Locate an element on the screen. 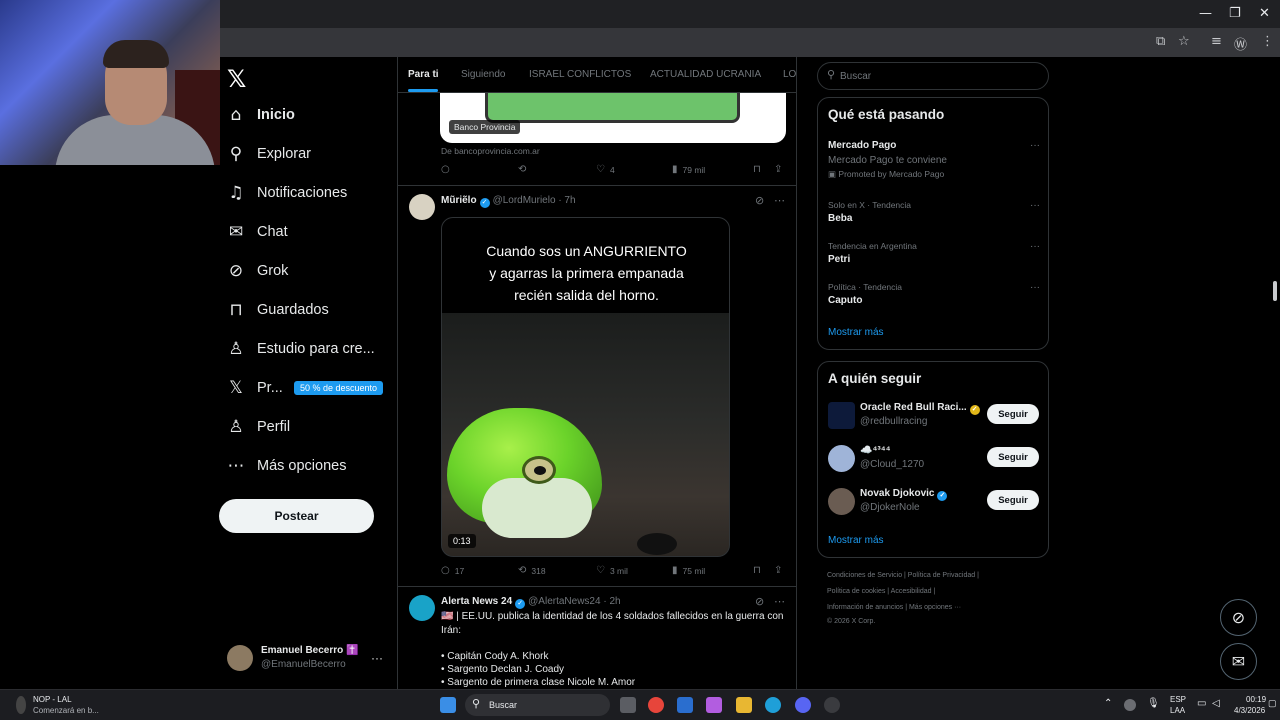 This screenshot has height=720, width=1280. card-source: De bancoprovincia.com.ar is located at coordinates (490, 151).